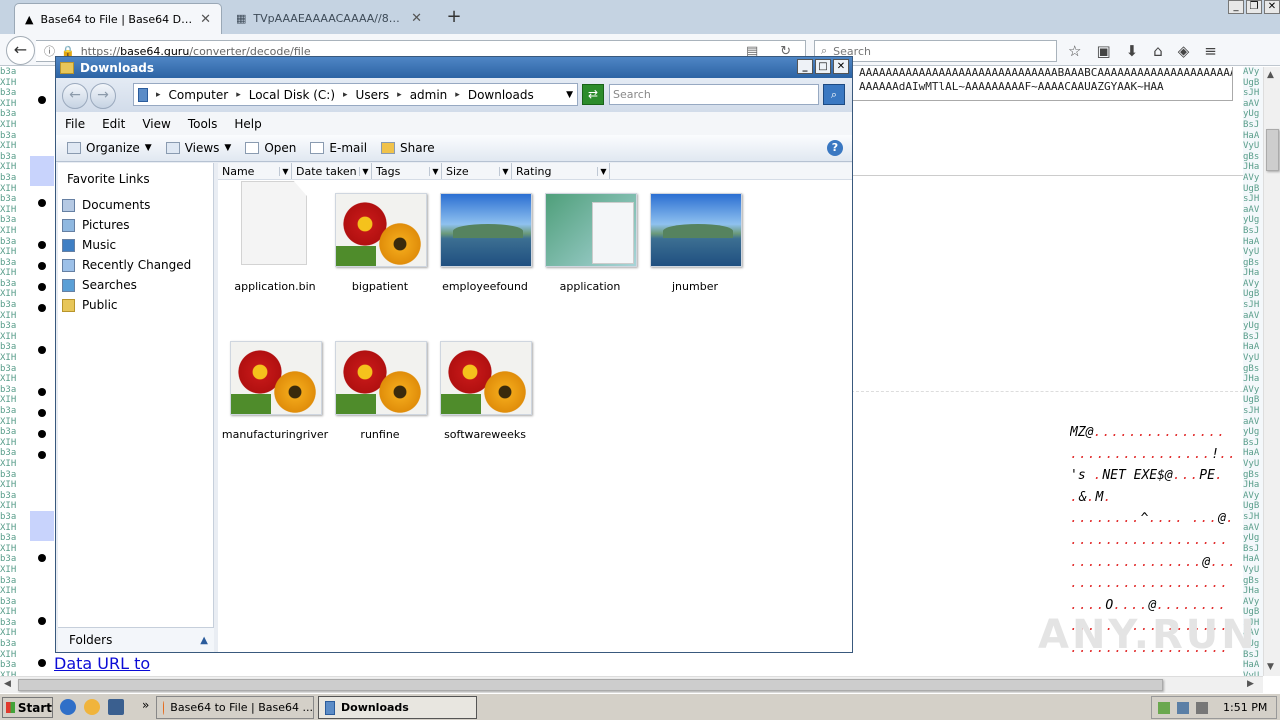 The width and height of the screenshot is (1280, 720). I want to click on window-title: Downloads, so click(117, 67).